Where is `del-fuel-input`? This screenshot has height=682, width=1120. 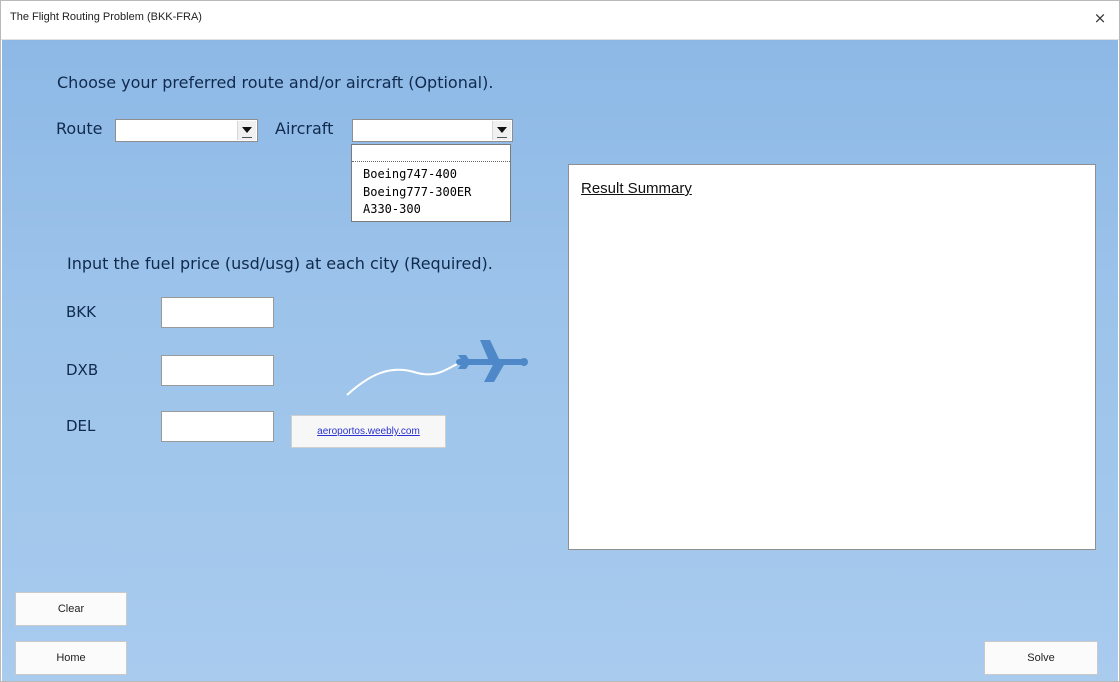 del-fuel-input is located at coordinates (217, 426).